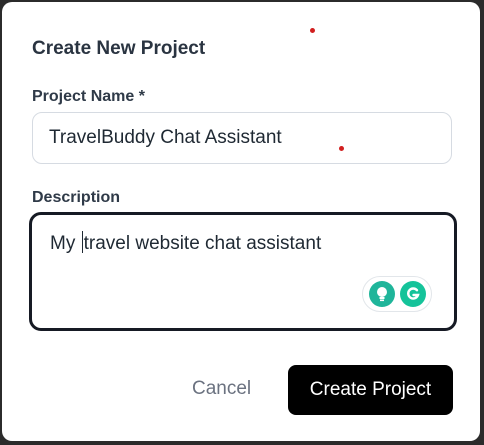 The height and width of the screenshot is (445, 484). What do you see at coordinates (82, 242) in the screenshot?
I see `text-caret` at bounding box center [82, 242].